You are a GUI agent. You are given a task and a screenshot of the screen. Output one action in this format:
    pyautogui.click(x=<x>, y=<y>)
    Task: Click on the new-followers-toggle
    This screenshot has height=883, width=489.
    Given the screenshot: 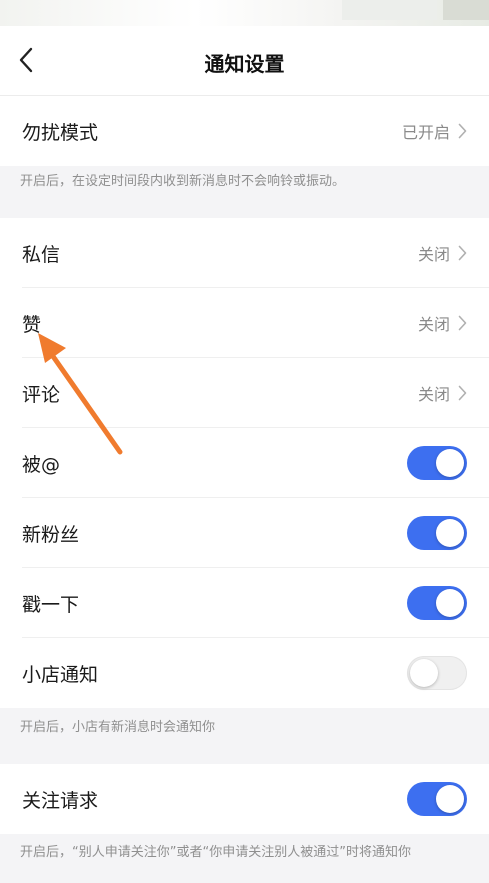 What is the action you would take?
    pyautogui.click(x=437, y=533)
    